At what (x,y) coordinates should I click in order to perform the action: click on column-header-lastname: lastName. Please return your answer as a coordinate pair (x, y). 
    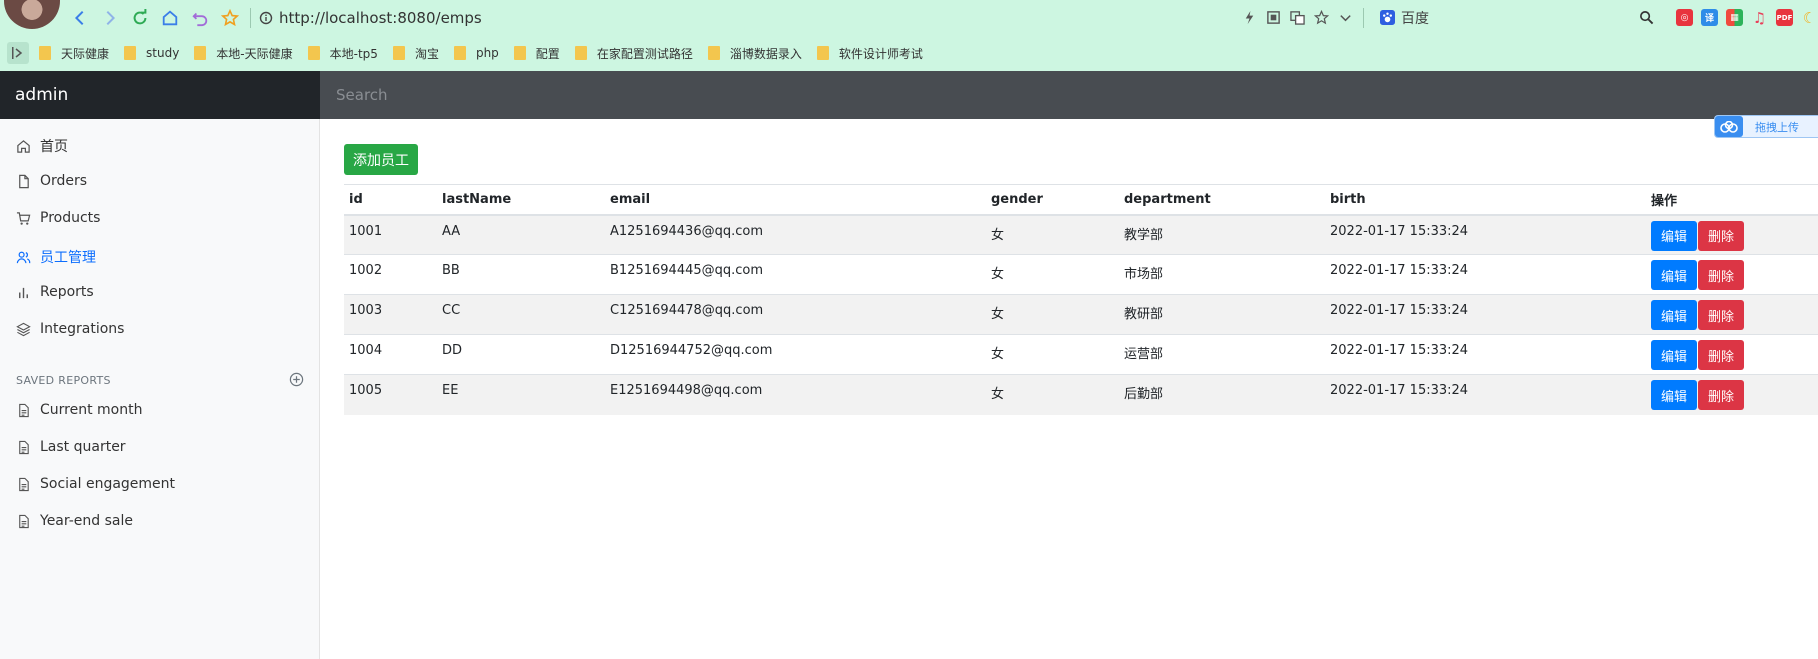
    Looking at the image, I should click on (521, 200).